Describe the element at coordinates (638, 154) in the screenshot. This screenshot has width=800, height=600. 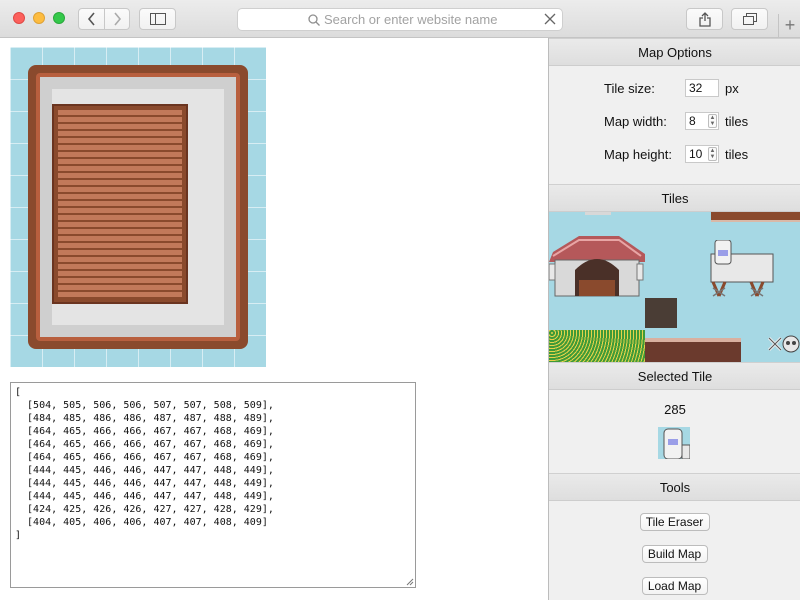
I see `map-height-label: Map height:` at that location.